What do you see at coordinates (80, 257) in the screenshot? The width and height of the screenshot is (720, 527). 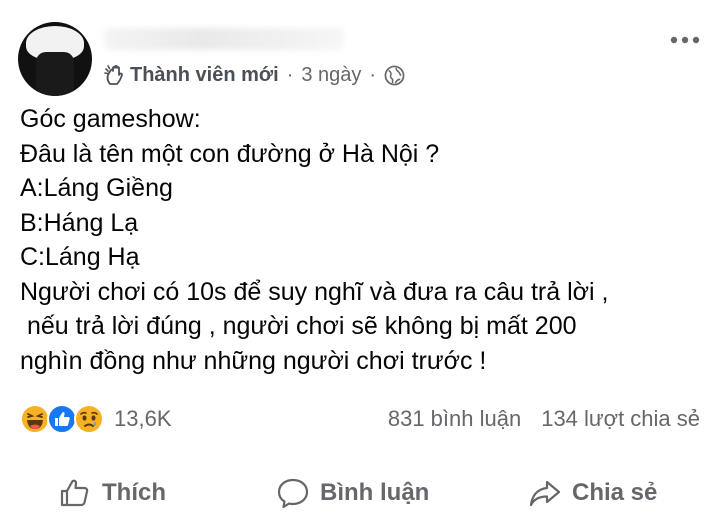 I see `post-line: C:Láng Hạ` at bounding box center [80, 257].